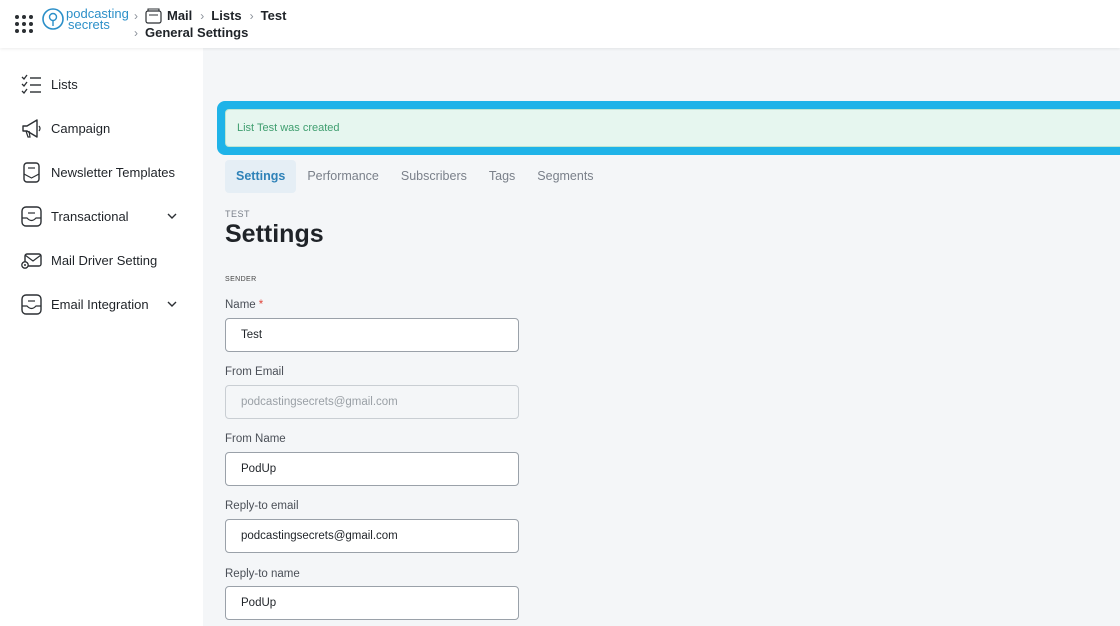 The width and height of the screenshot is (1120, 626). Describe the element at coordinates (238, 214) in the screenshot. I see `page-eyebrow: TEST` at that location.